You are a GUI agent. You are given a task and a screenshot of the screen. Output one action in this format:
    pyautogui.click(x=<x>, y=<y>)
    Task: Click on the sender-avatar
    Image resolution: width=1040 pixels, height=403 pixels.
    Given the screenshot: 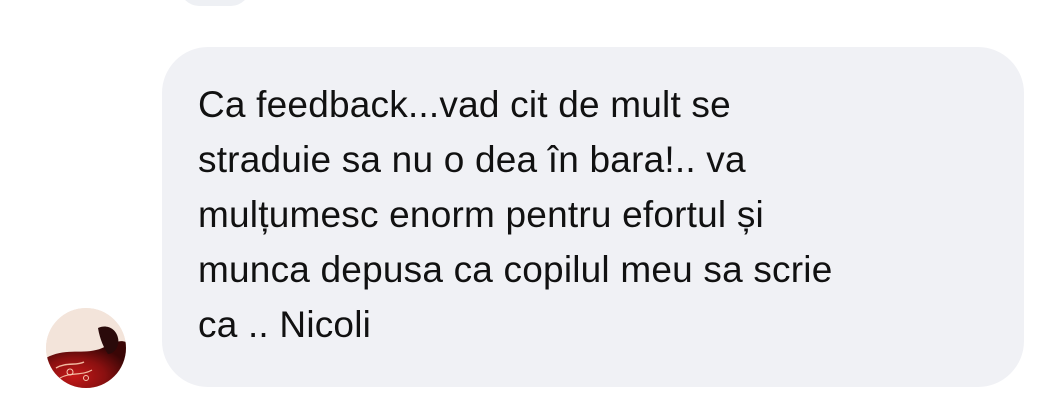 What is the action you would take?
    pyautogui.click(x=86, y=348)
    